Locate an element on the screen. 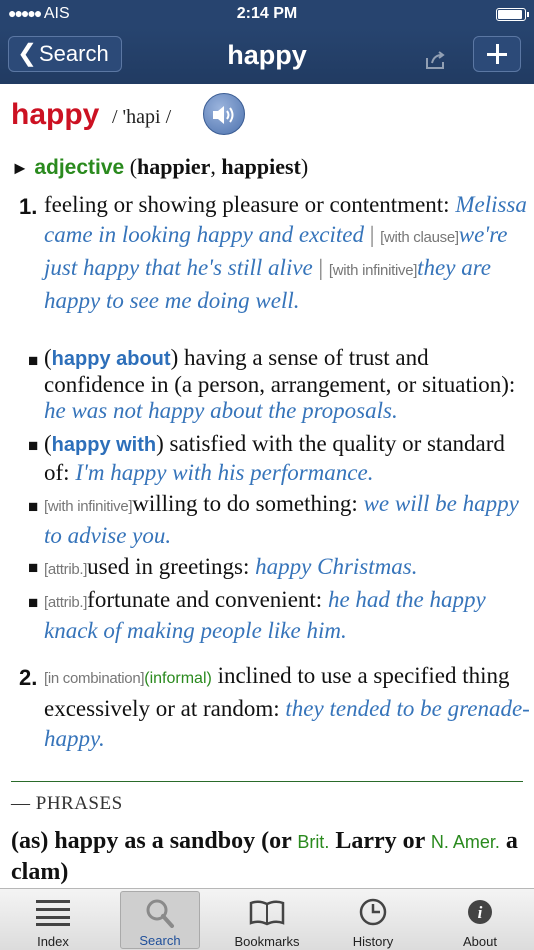  info-icon: i is located at coordinates (480, 912).